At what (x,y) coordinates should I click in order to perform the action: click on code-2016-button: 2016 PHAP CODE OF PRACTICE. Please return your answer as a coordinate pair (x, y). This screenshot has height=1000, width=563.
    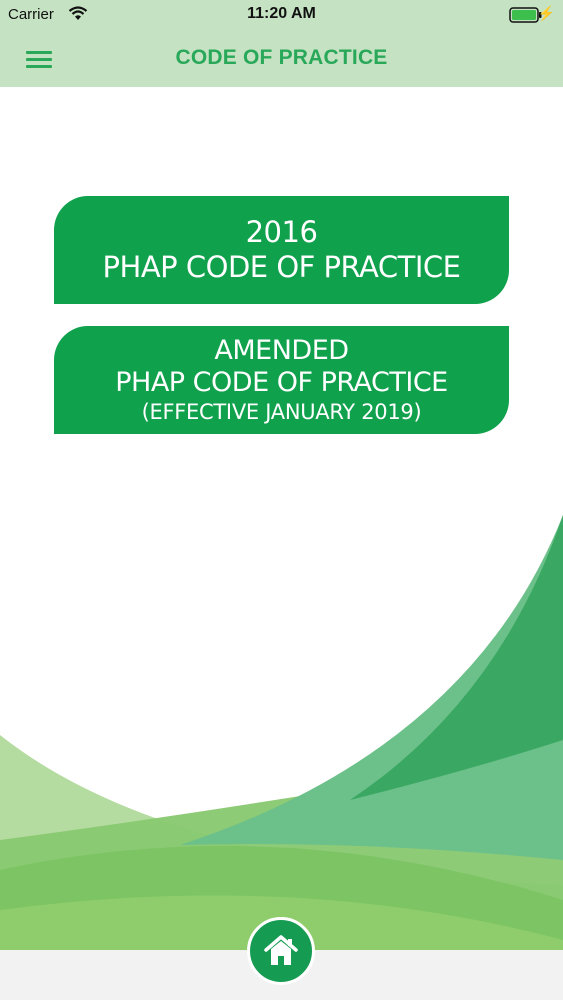
    Looking at the image, I should click on (281, 250).